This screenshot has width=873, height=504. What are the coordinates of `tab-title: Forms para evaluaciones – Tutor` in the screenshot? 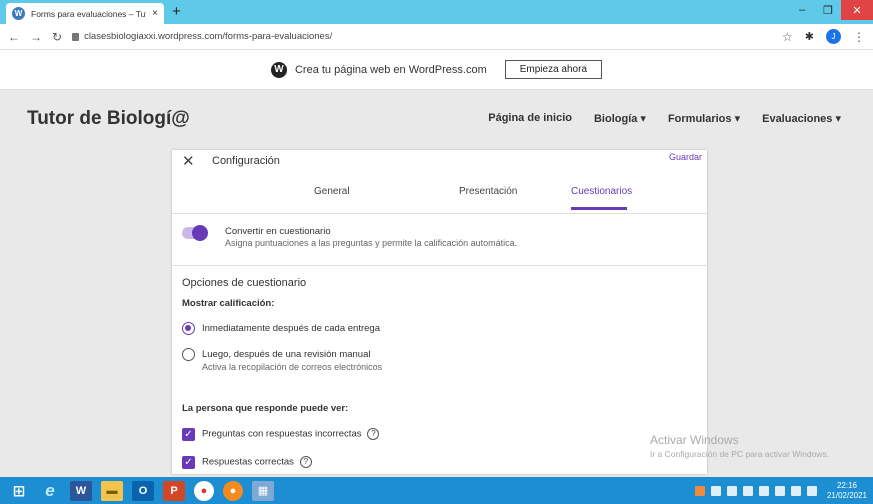 It's located at (89, 13).